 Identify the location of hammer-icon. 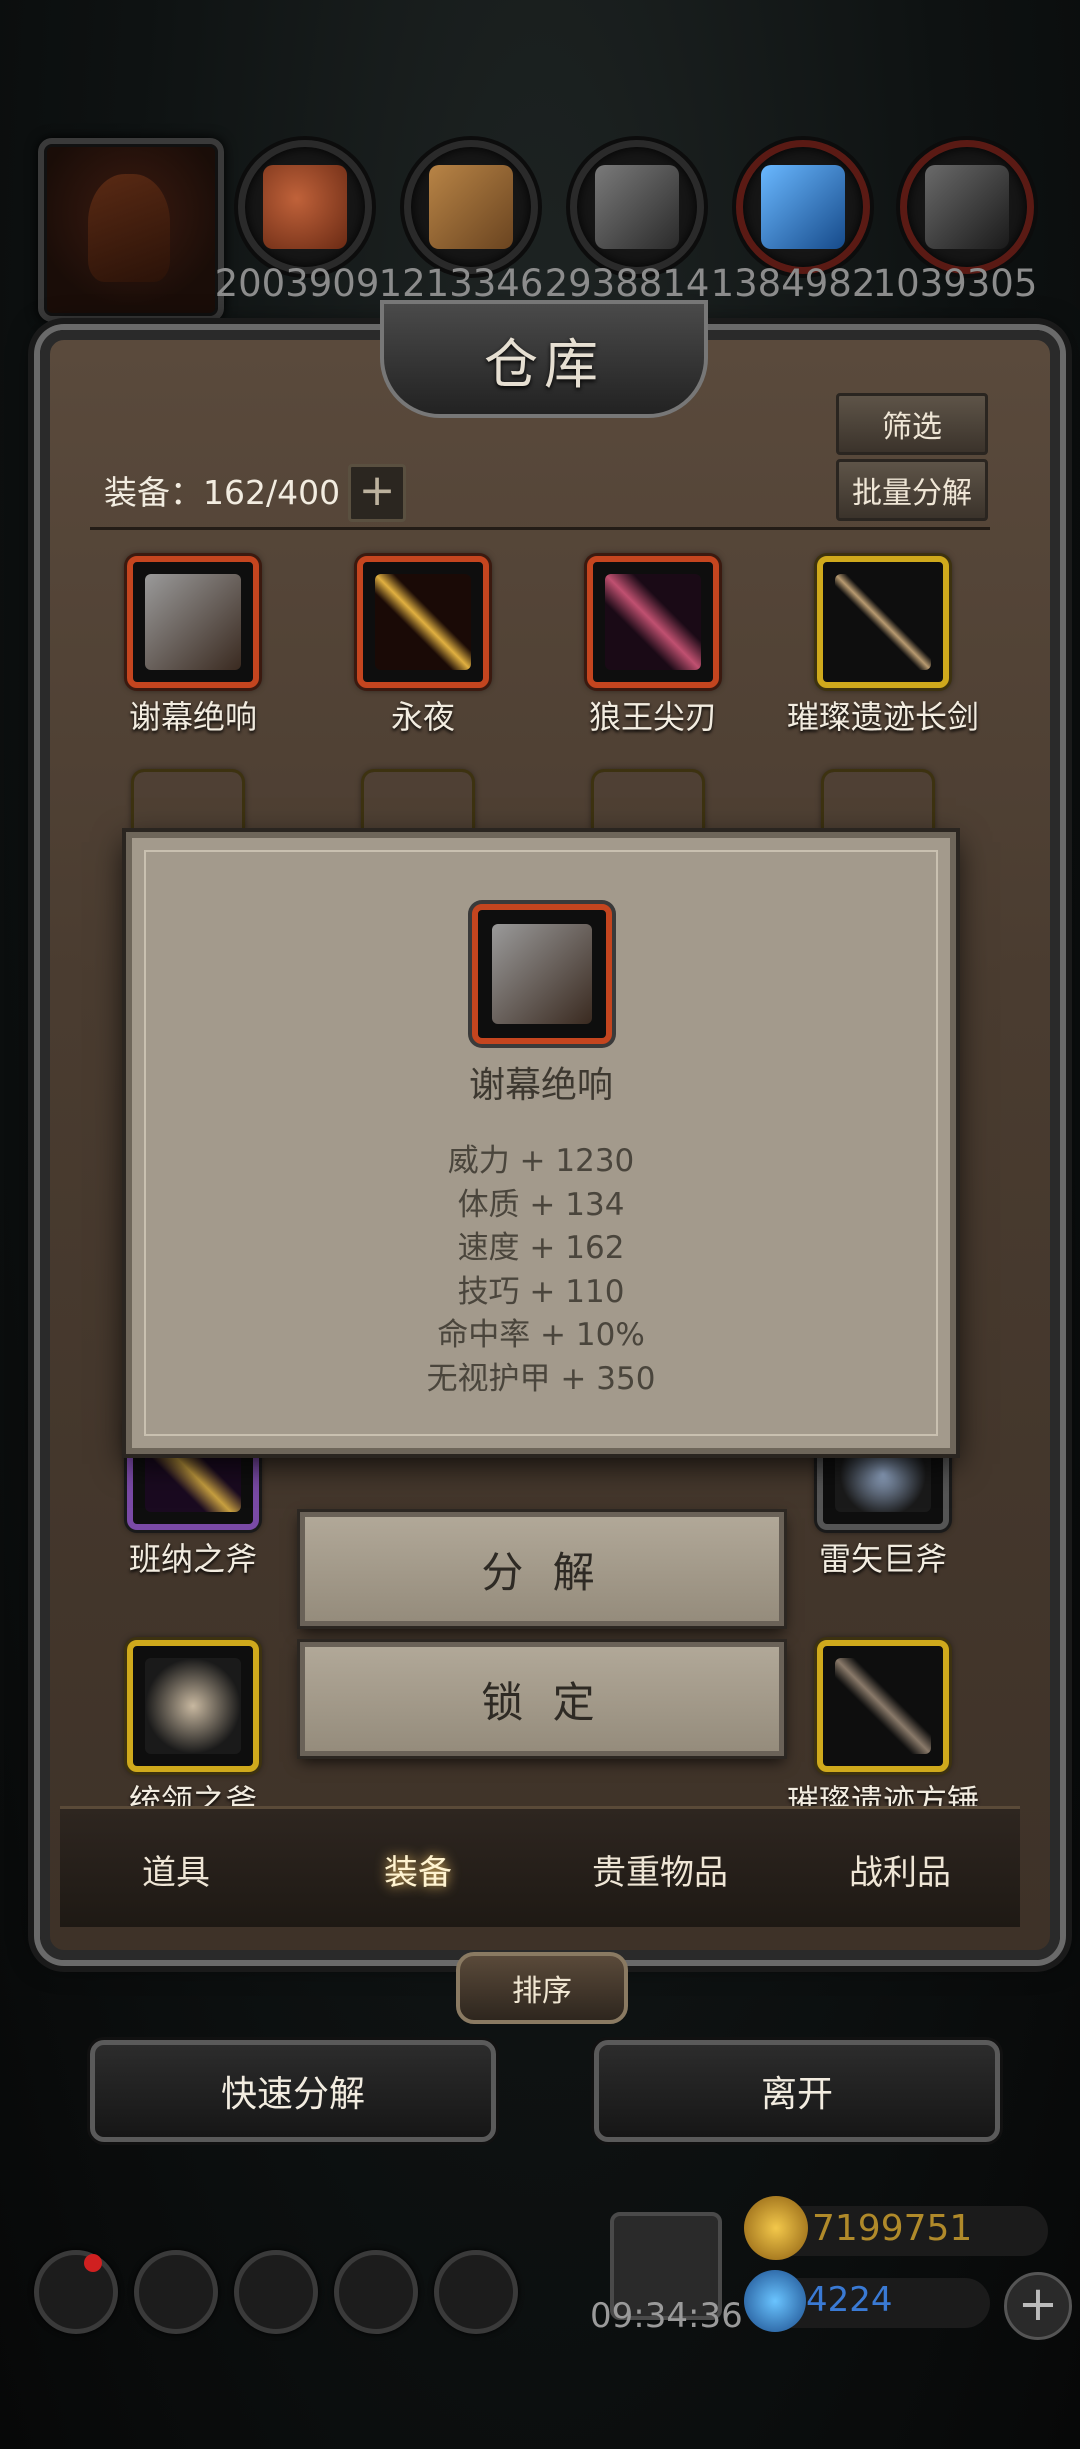
(883, 1706).